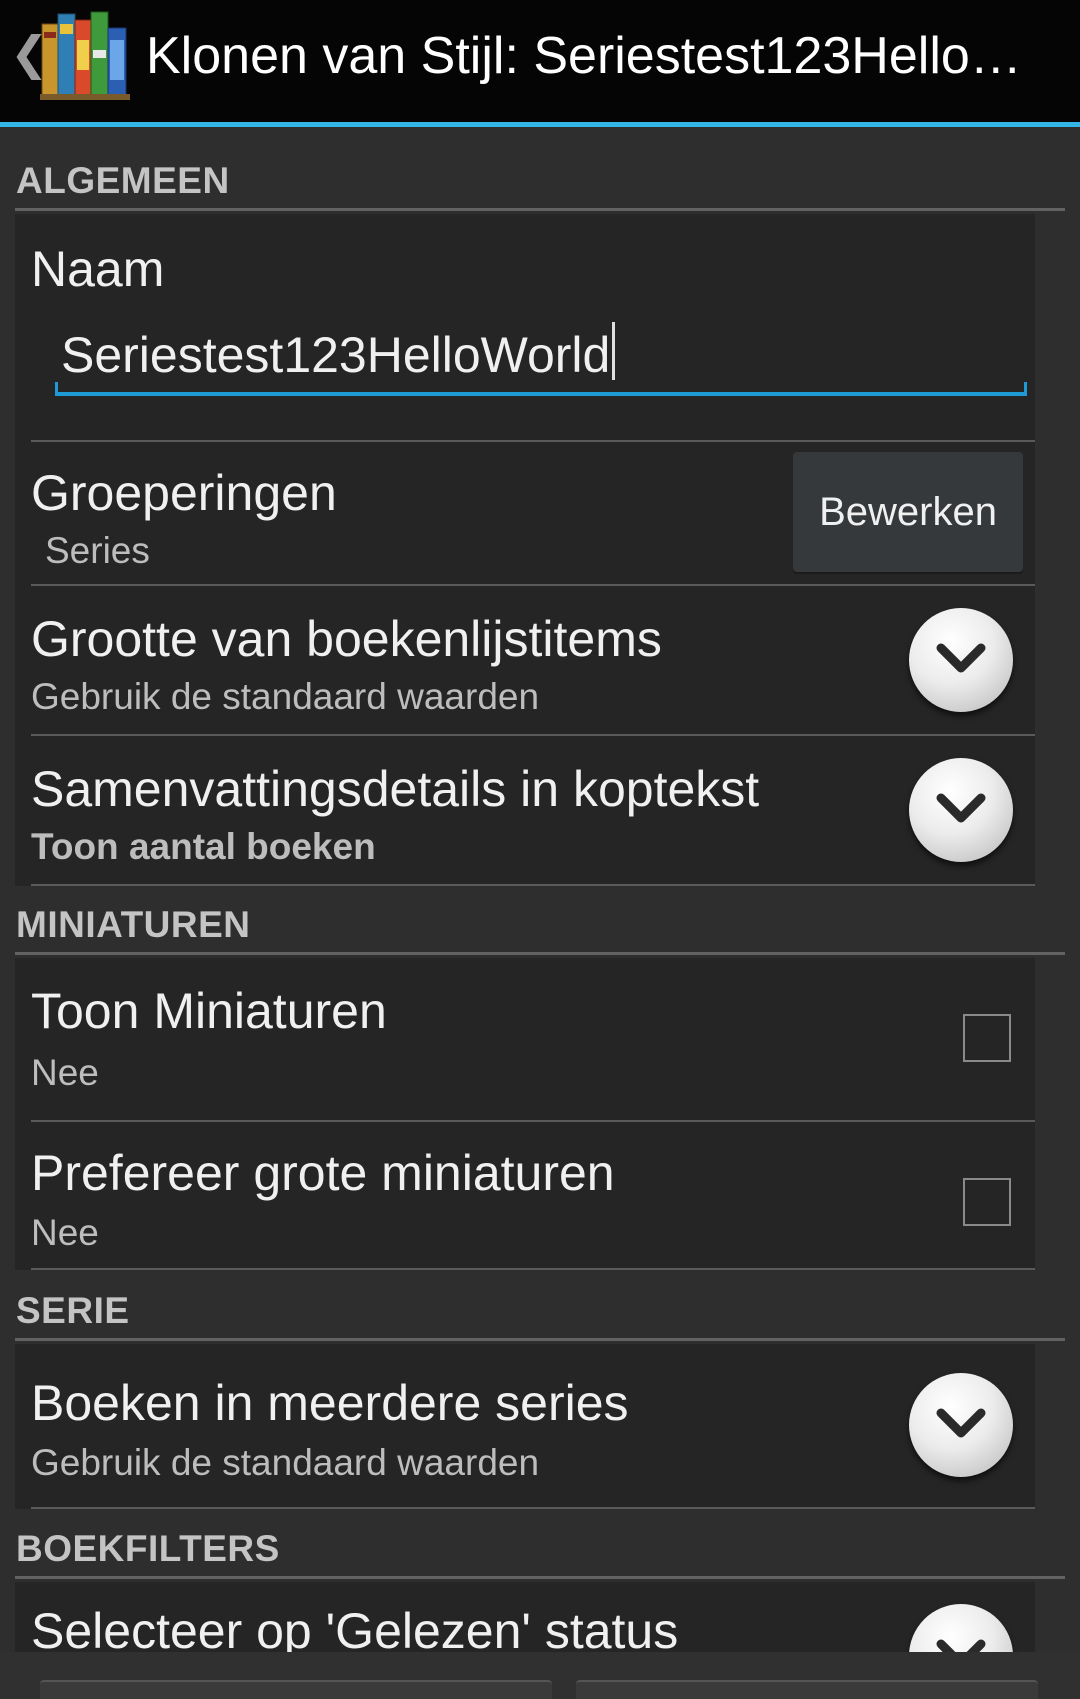  I want to click on grote-miniaturen-checkbox, so click(987, 1202).